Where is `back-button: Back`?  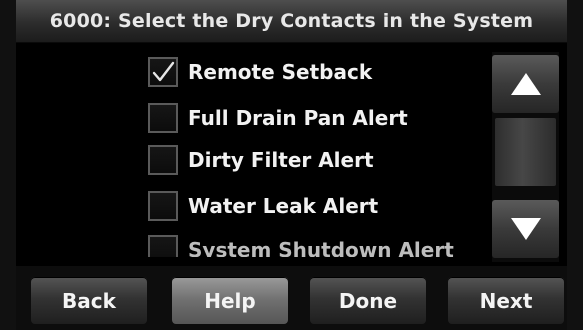 back-button: Back is located at coordinates (89, 300).